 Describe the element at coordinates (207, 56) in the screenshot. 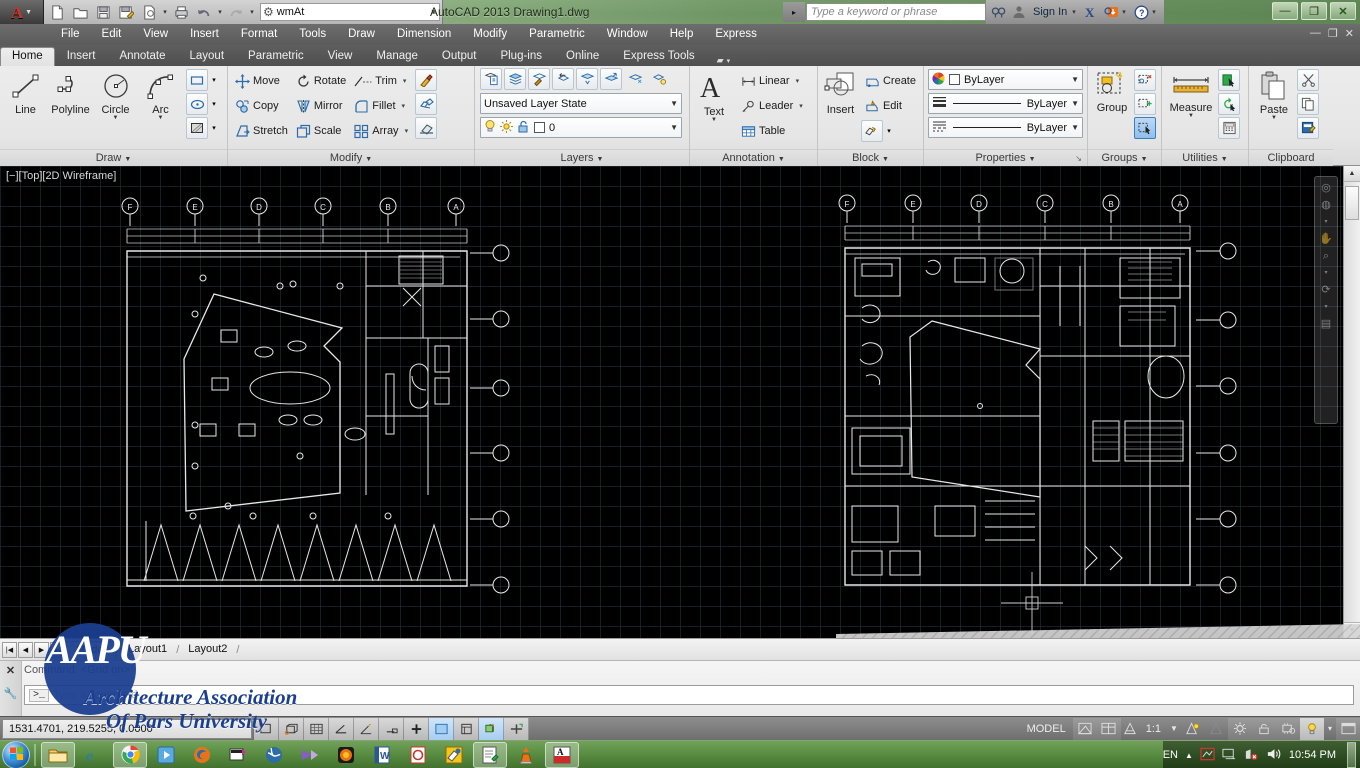

I see `tab-layout: Layout` at that location.